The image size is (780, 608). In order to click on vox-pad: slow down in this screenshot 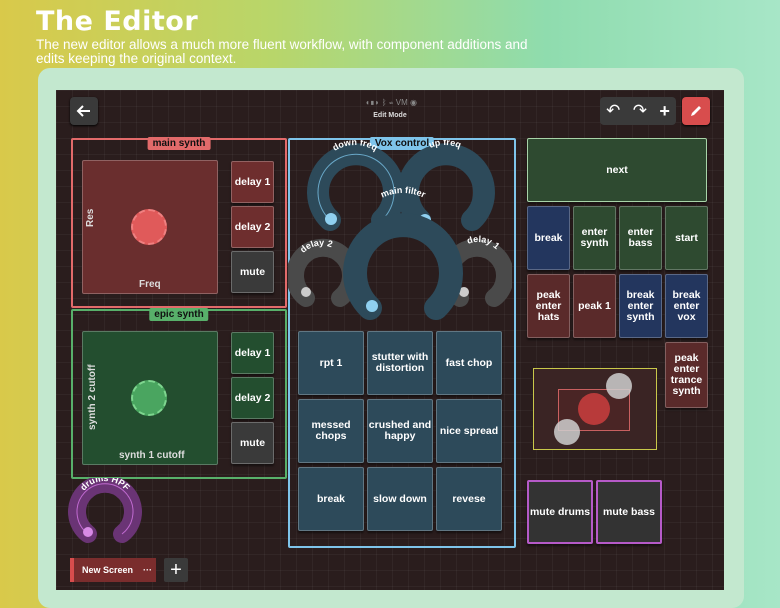, I will do `click(400, 499)`.